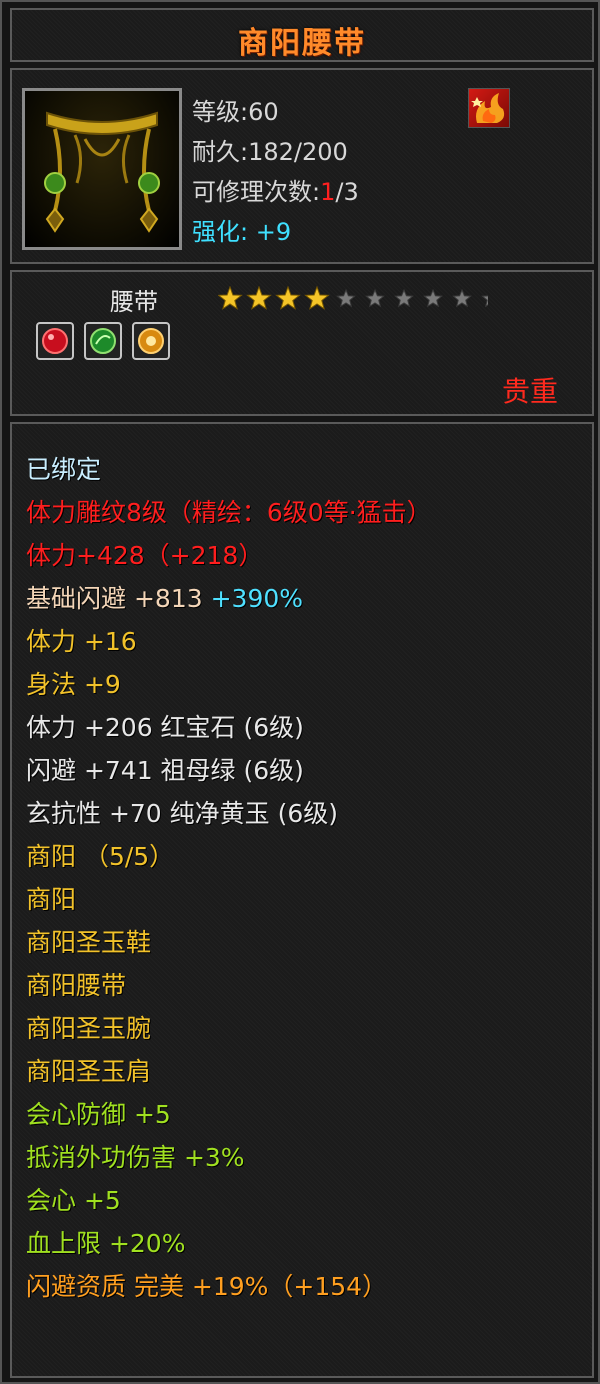  I want to click on set-item: 商阳圣玉肩, so click(89, 1071).